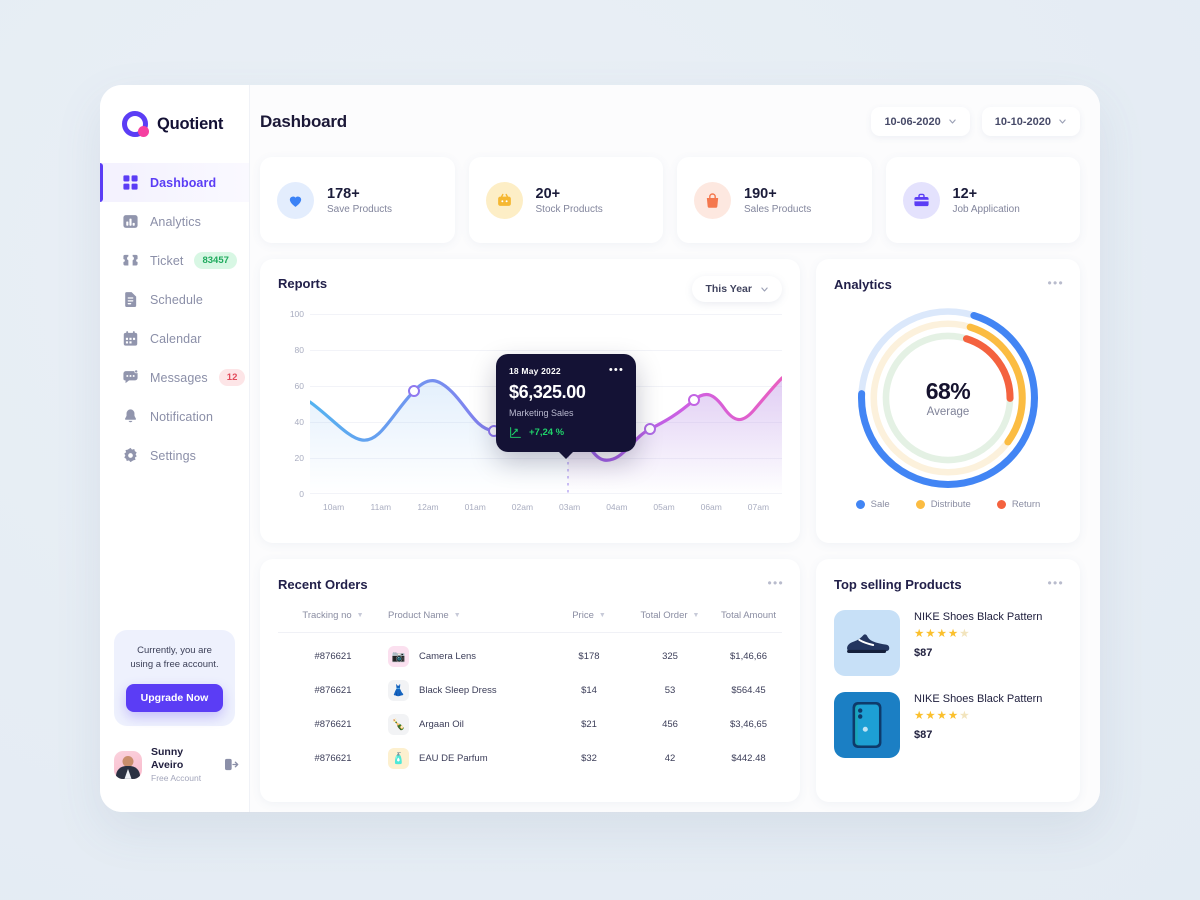  I want to click on sidebar-item-dashboard: Dashboard, so click(174, 182).